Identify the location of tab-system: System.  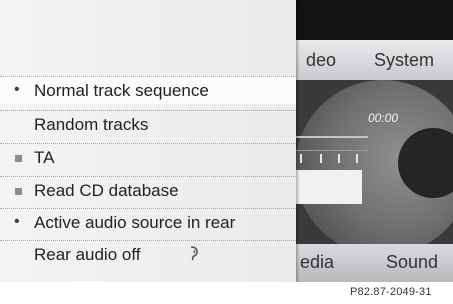
(404, 60).